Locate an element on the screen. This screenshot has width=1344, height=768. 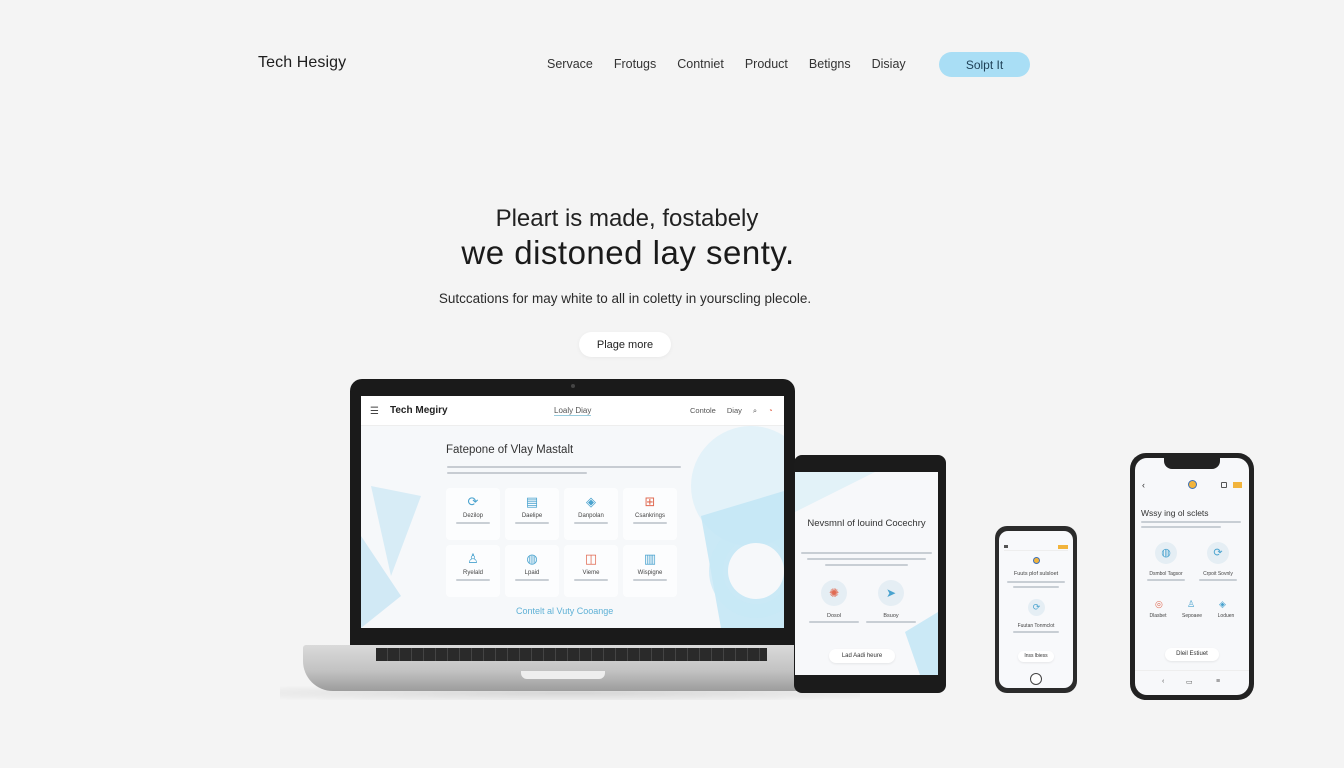
feature-tile: ▤ Daelipe is located at coordinates (532, 514).